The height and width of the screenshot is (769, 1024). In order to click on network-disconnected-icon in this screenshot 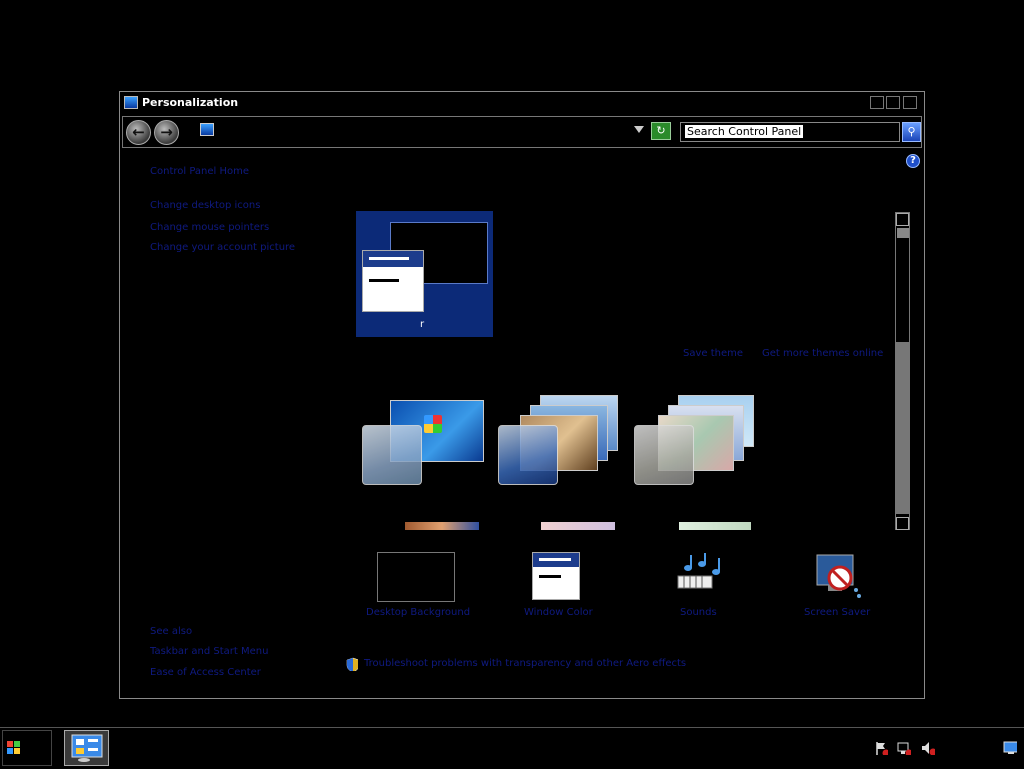, I will do `click(904, 748)`.